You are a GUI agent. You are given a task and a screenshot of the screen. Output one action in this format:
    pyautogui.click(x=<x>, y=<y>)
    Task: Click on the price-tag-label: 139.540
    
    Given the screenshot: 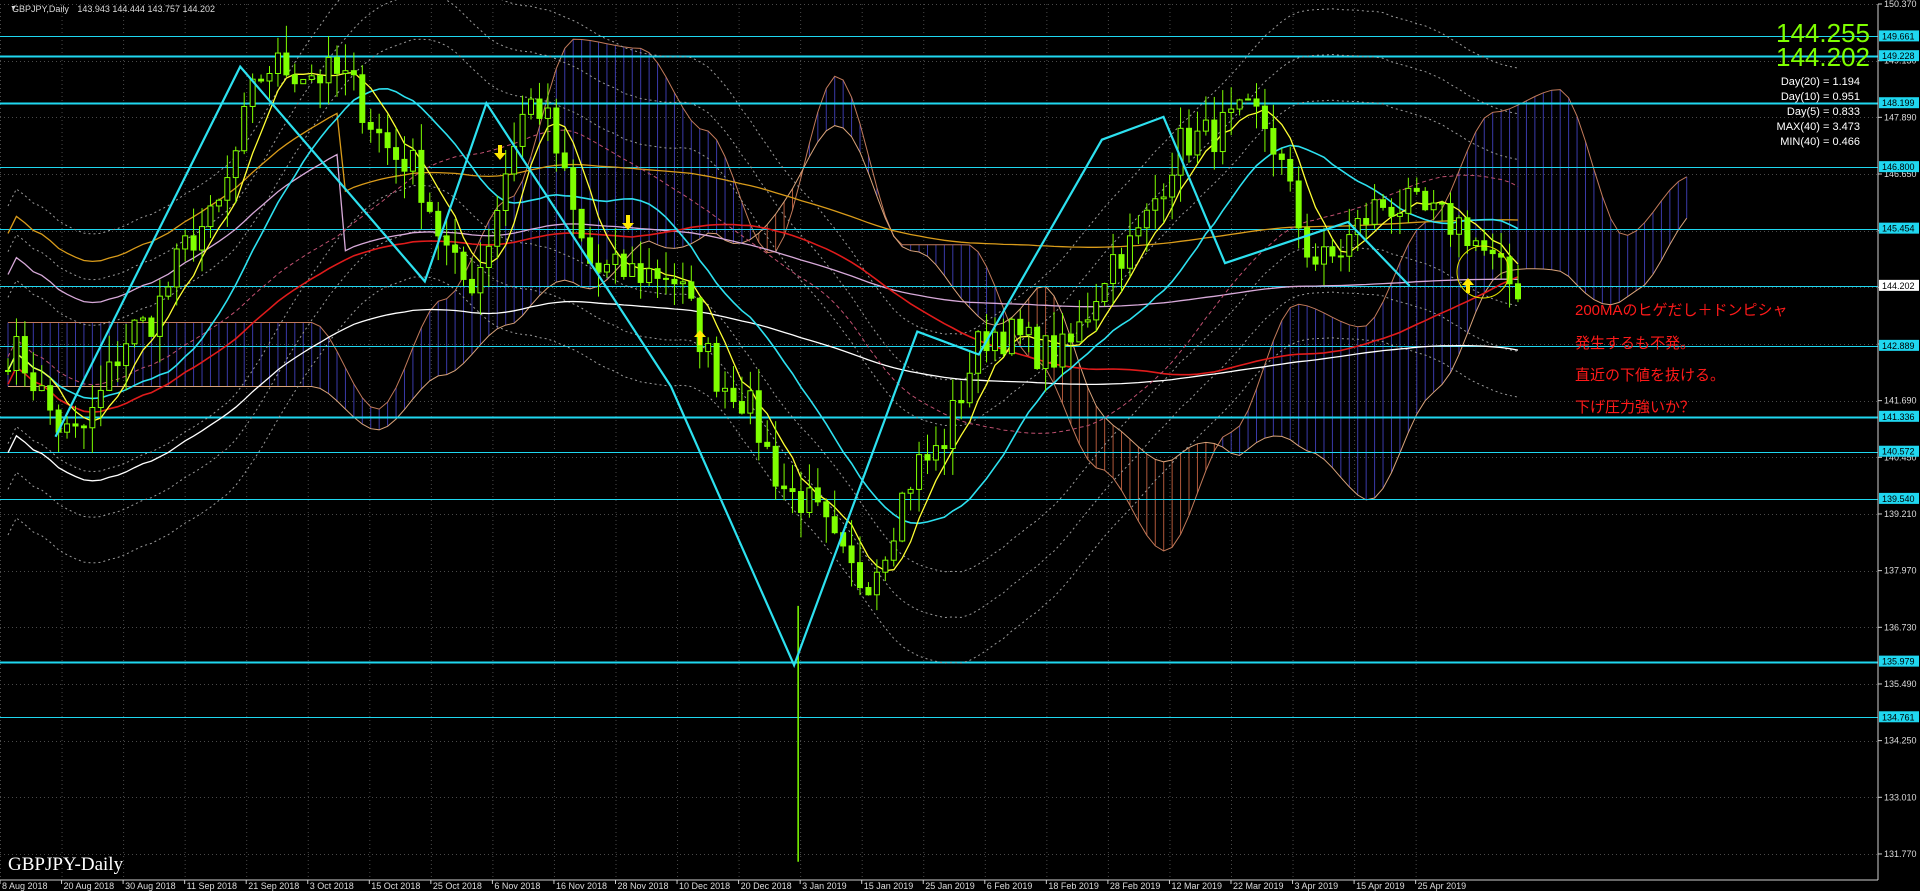 What is the action you would take?
    pyautogui.click(x=1898, y=499)
    